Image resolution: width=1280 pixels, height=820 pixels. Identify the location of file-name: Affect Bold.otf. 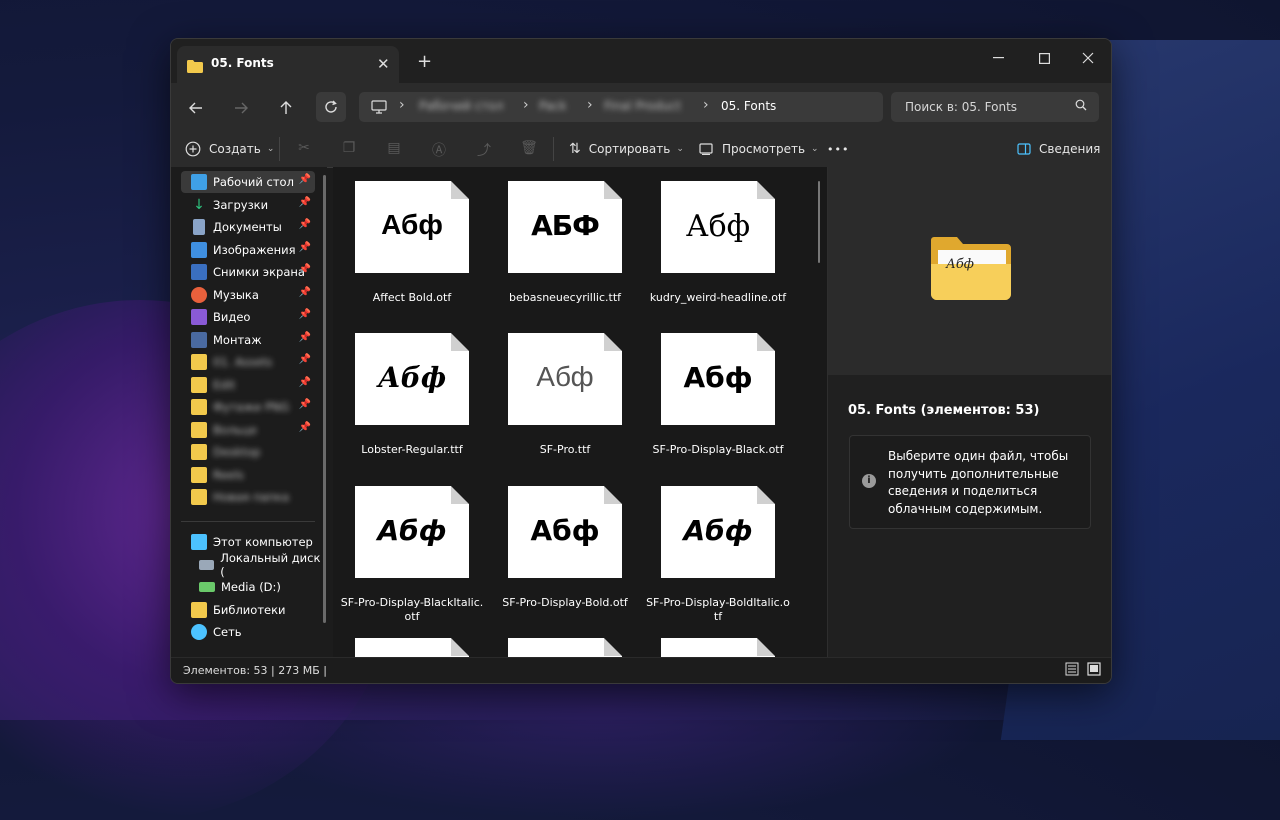
(412, 297).